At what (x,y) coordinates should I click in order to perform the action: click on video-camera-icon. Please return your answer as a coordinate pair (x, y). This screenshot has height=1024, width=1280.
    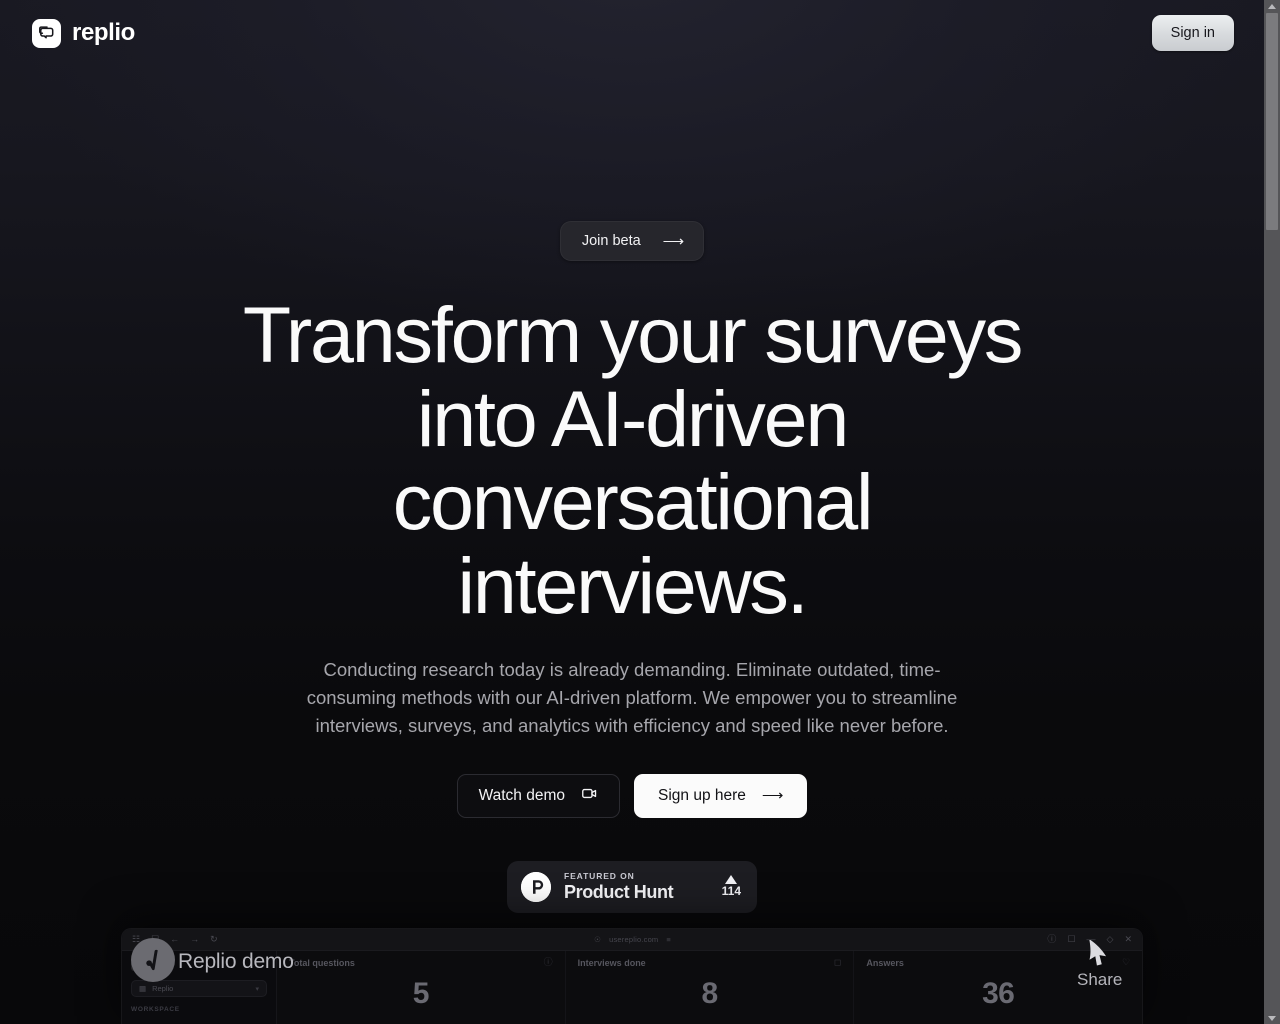
    Looking at the image, I should click on (589, 796).